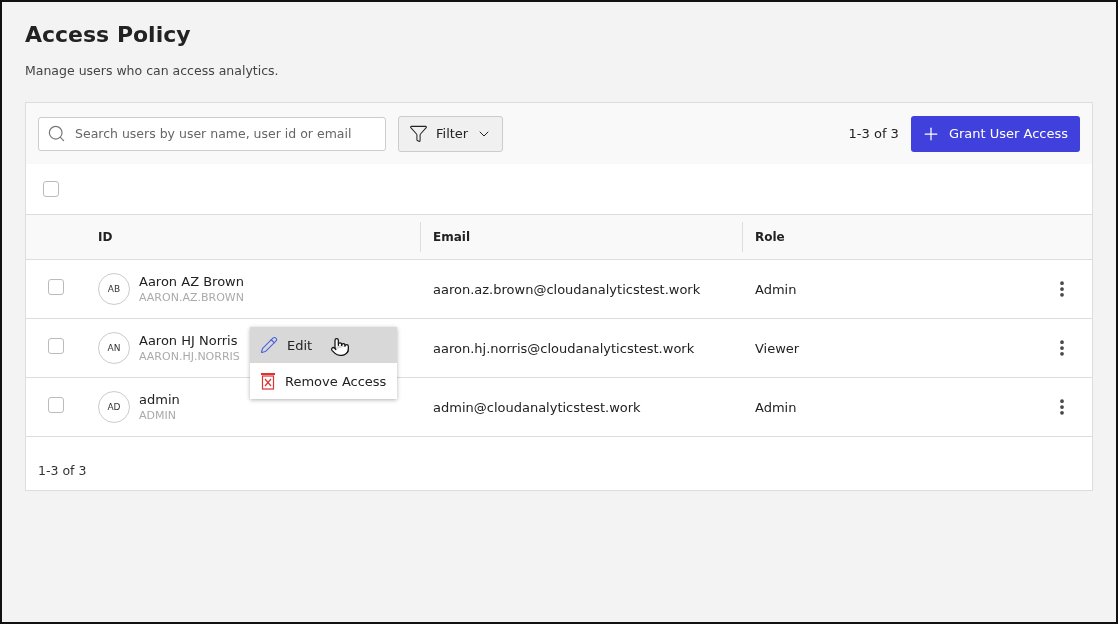 This screenshot has width=1118, height=624. Describe the element at coordinates (158, 415) in the screenshot. I see `user-id: ADMIN` at that location.